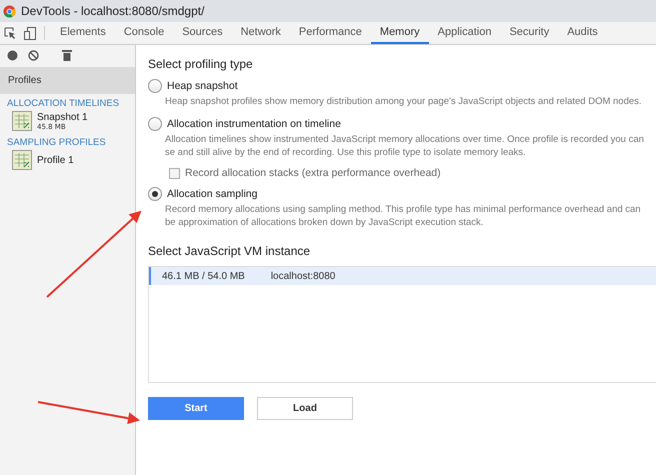  I want to click on panel-tab: Elements, so click(83, 33).